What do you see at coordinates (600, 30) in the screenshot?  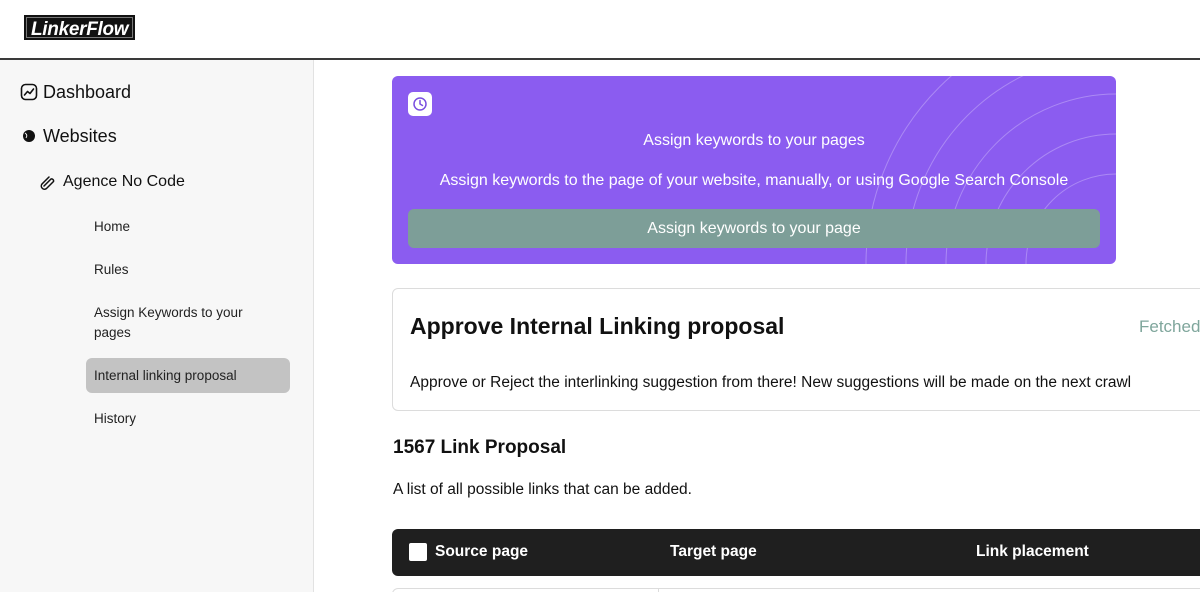 I see `top-bar: LinkerFlow` at bounding box center [600, 30].